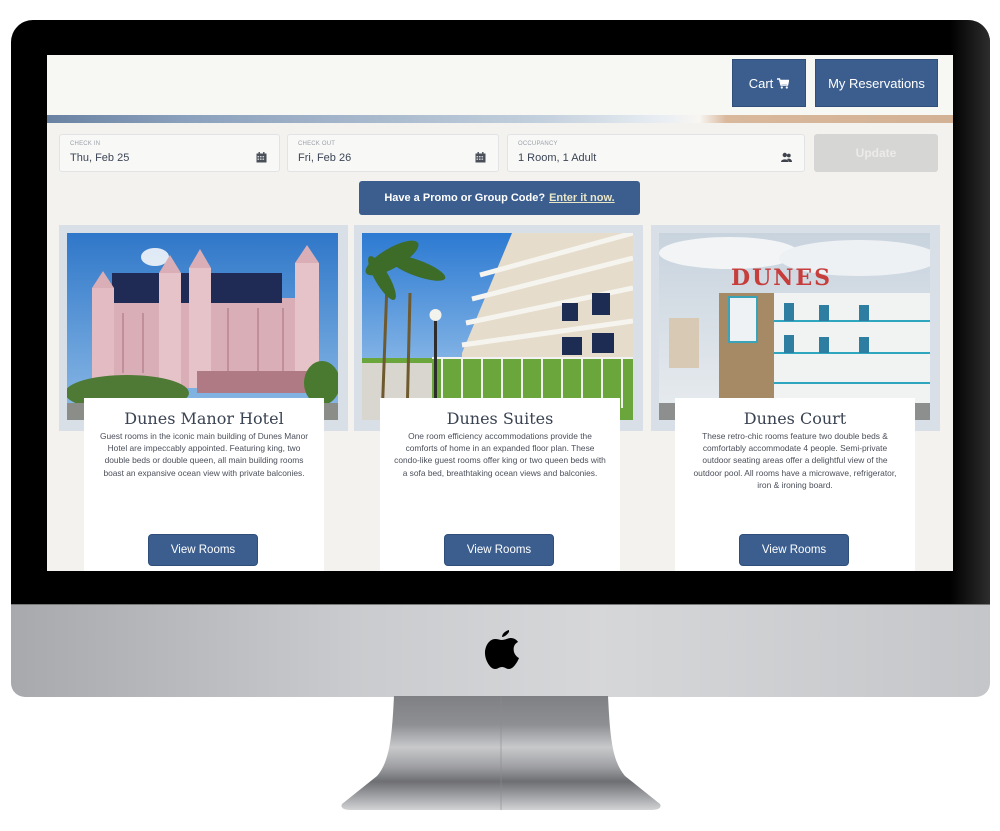 This screenshot has width=1000, height=831. Describe the element at coordinates (497, 326) in the screenshot. I see `dunes-suites-photo` at that location.